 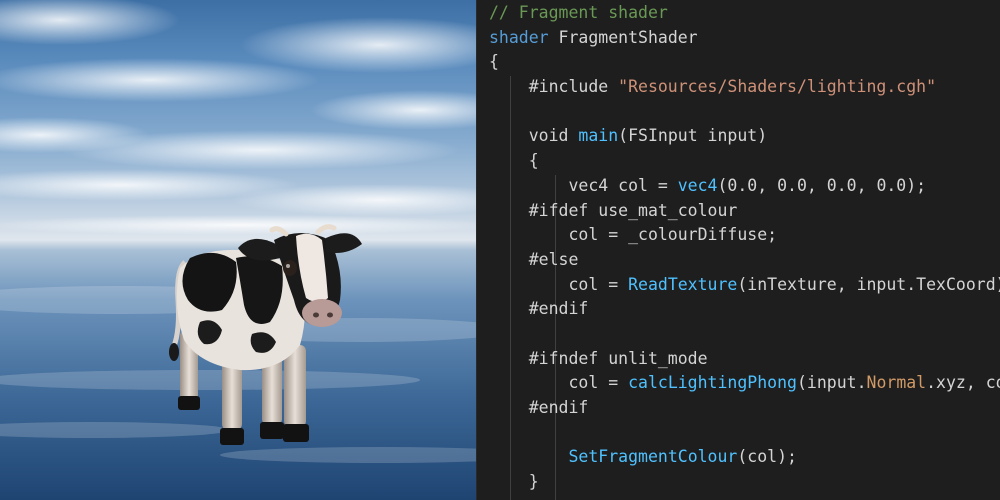 I want to click on code-line: shader FragmentShader, so click(x=744, y=38).